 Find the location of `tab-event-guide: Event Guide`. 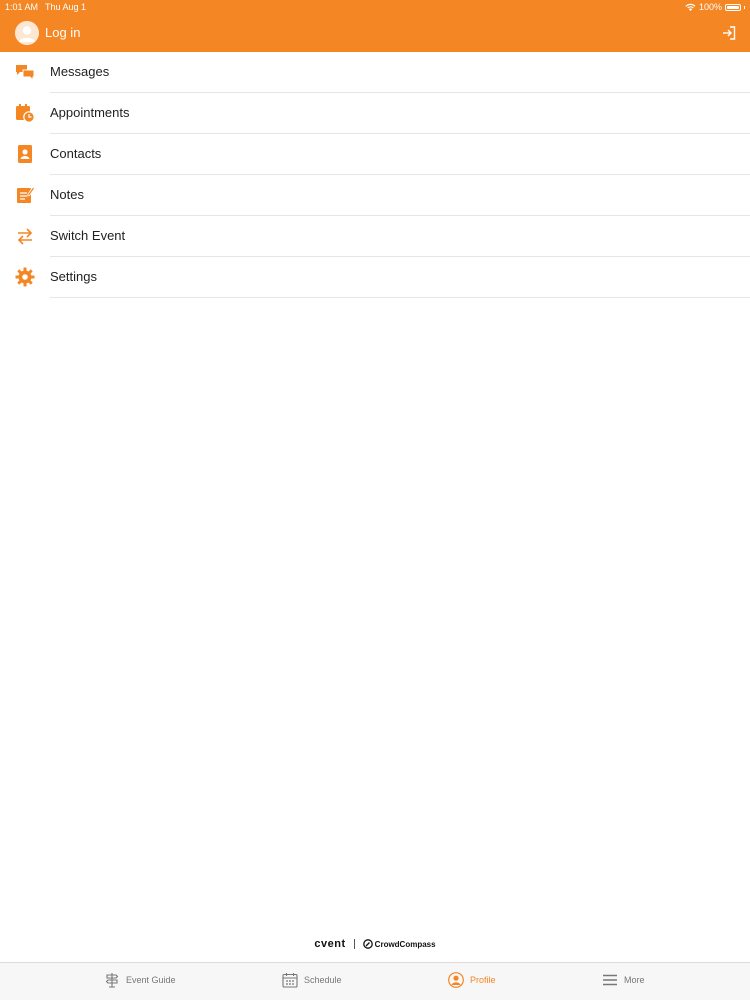

tab-event-guide: Event Guide is located at coordinates (140, 980).